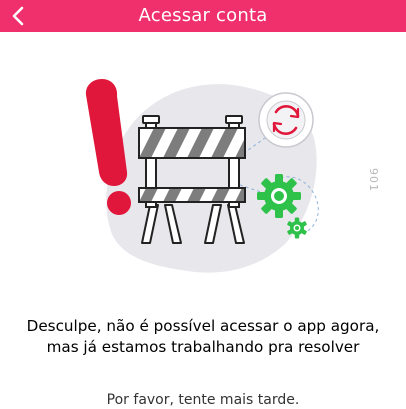 Image resolution: width=406 pixels, height=409 pixels. I want to click on page-title: Acessar conta, so click(203, 15).